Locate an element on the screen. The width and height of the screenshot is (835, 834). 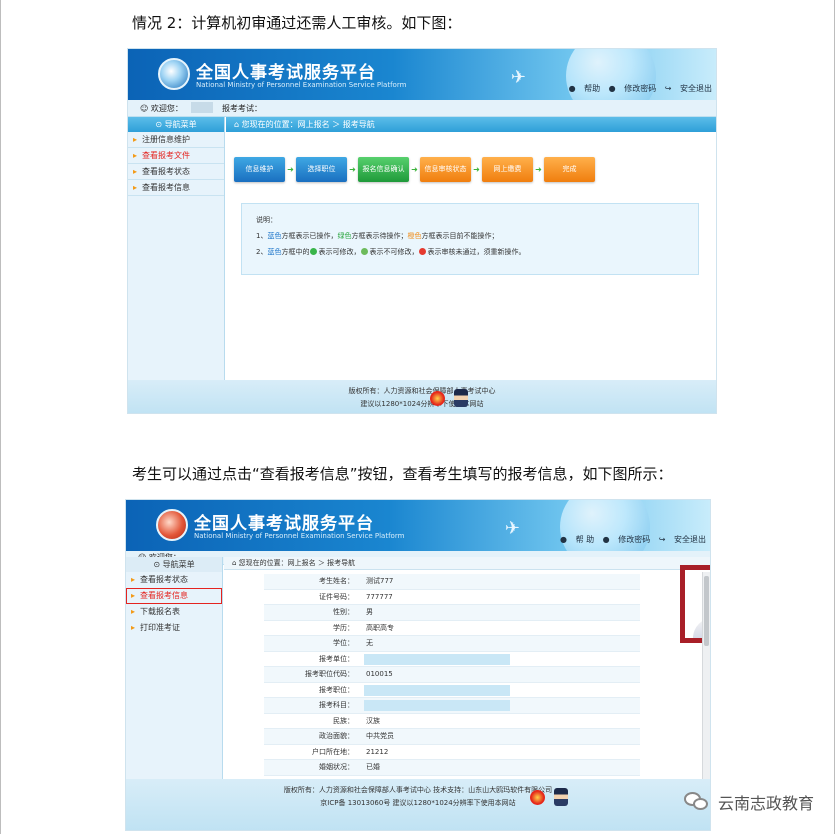
watermark: 云南志政教育 is located at coordinates (748, 802).